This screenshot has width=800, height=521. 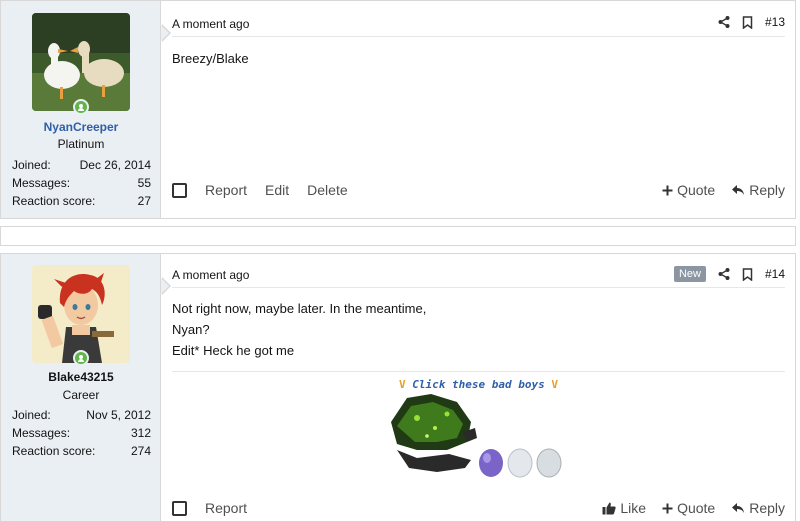 I want to click on post-actions-left: Report Edit Delete, so click(x=260, y=190).